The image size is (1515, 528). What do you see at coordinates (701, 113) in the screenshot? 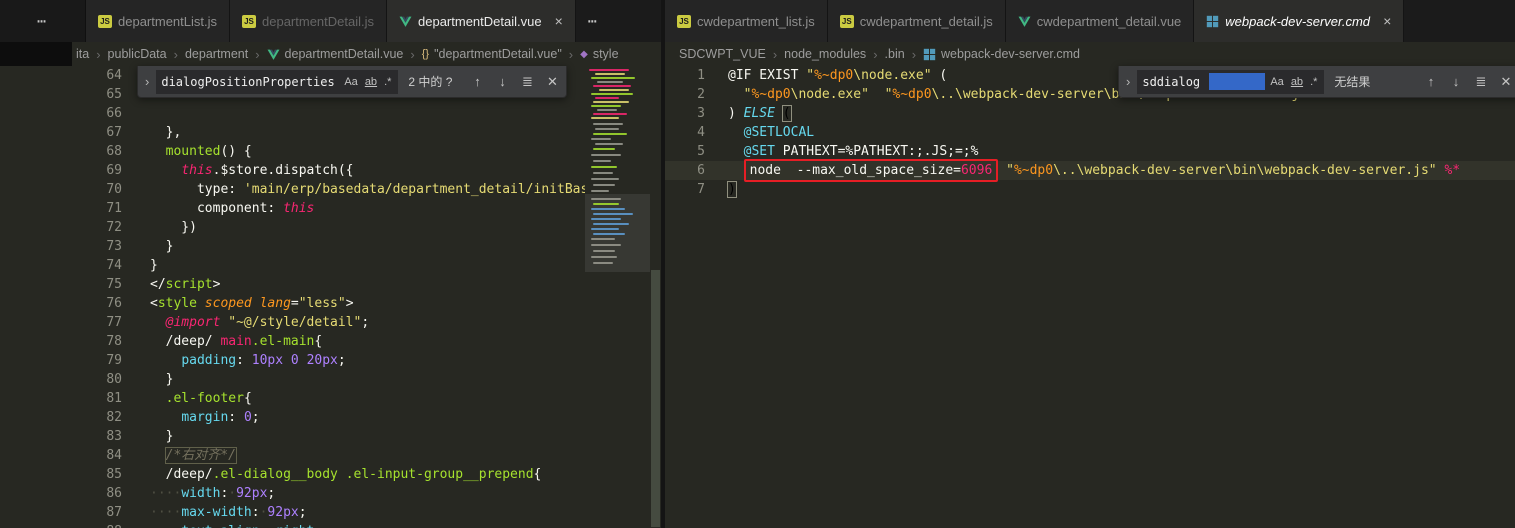
I see `line-number: 3` at bounding box center [701, 113].